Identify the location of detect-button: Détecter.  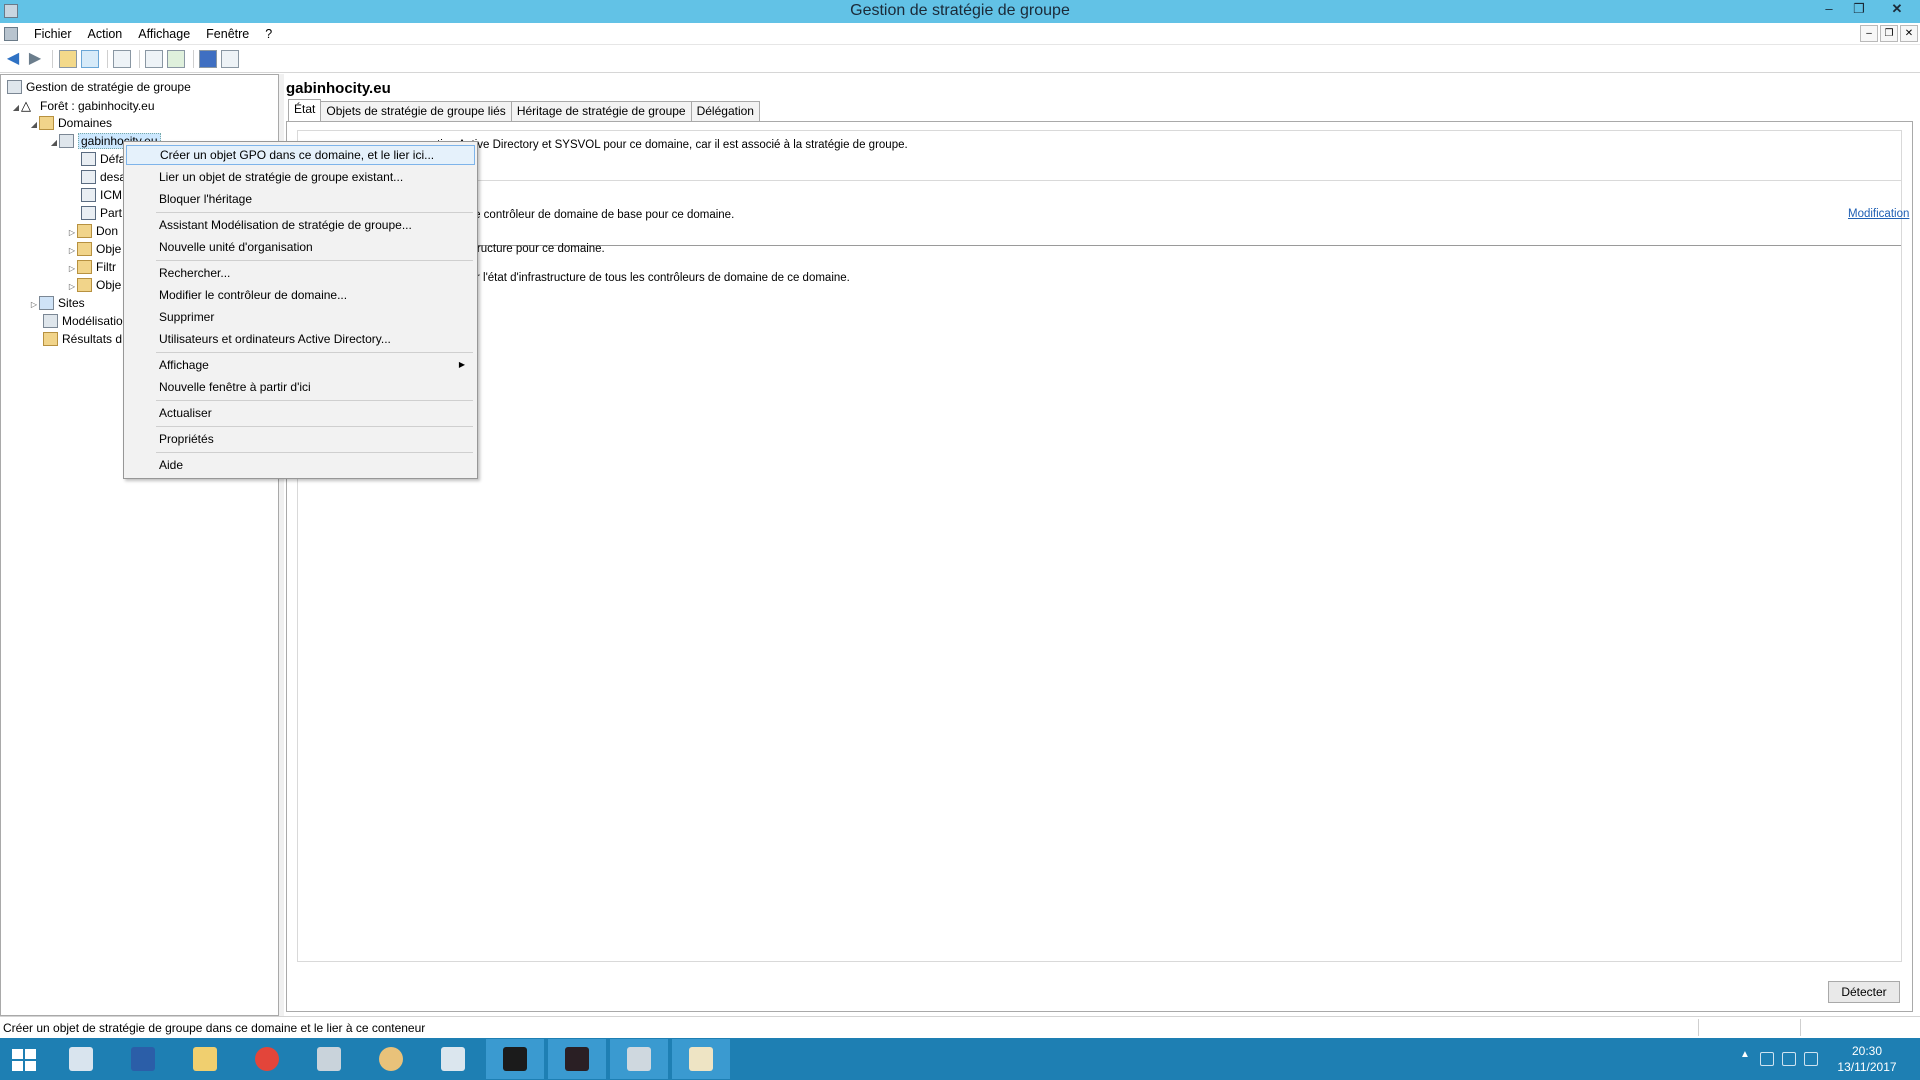
(1864, 992).